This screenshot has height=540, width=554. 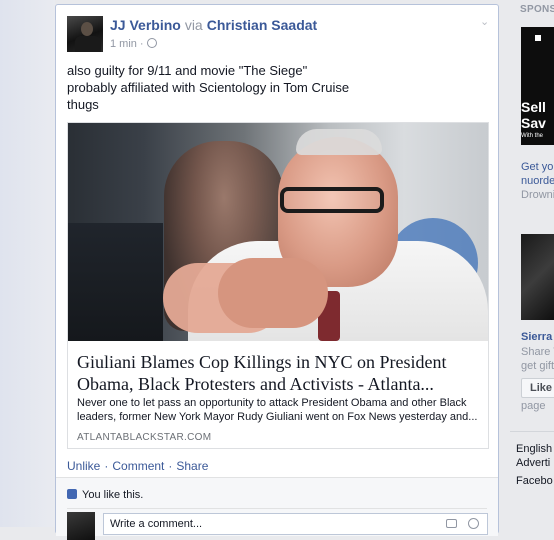 I want to click on share-button: Share, so click(x=192, y=466).